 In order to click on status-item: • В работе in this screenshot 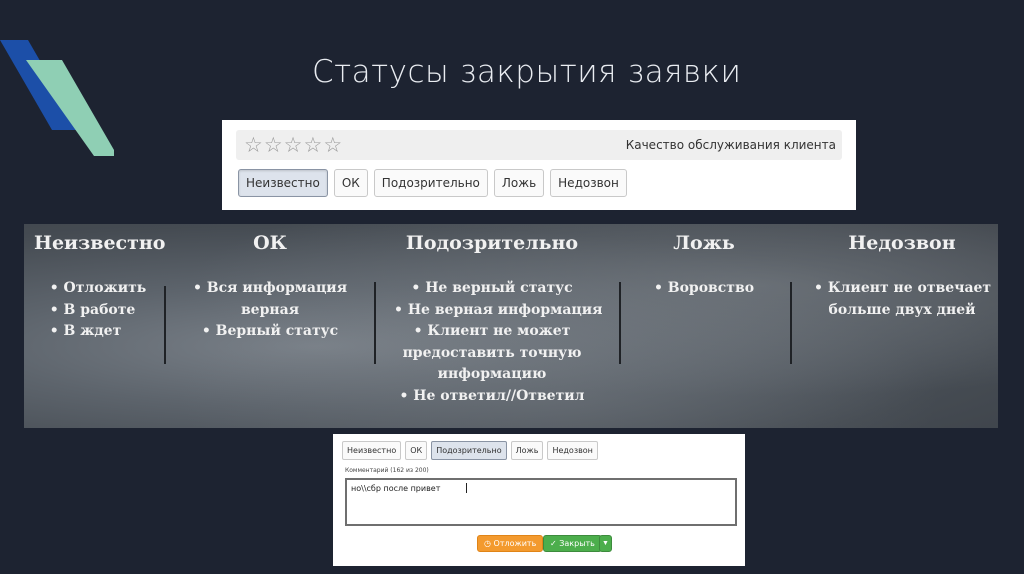, I will do `click(92, 309)`.